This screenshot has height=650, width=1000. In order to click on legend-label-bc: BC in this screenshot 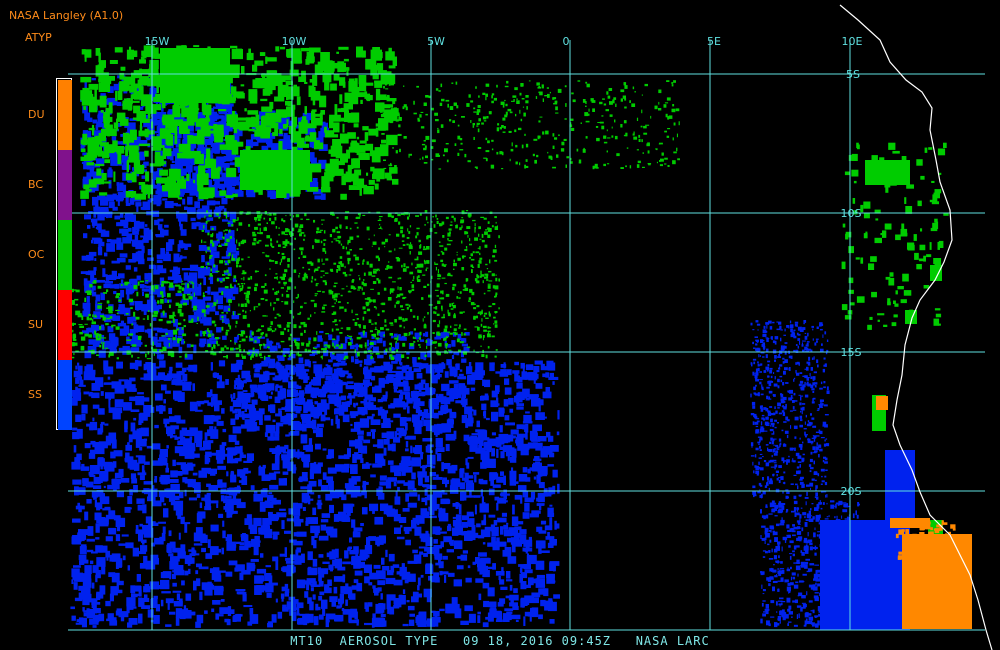, I will do `click(36, 184)`.